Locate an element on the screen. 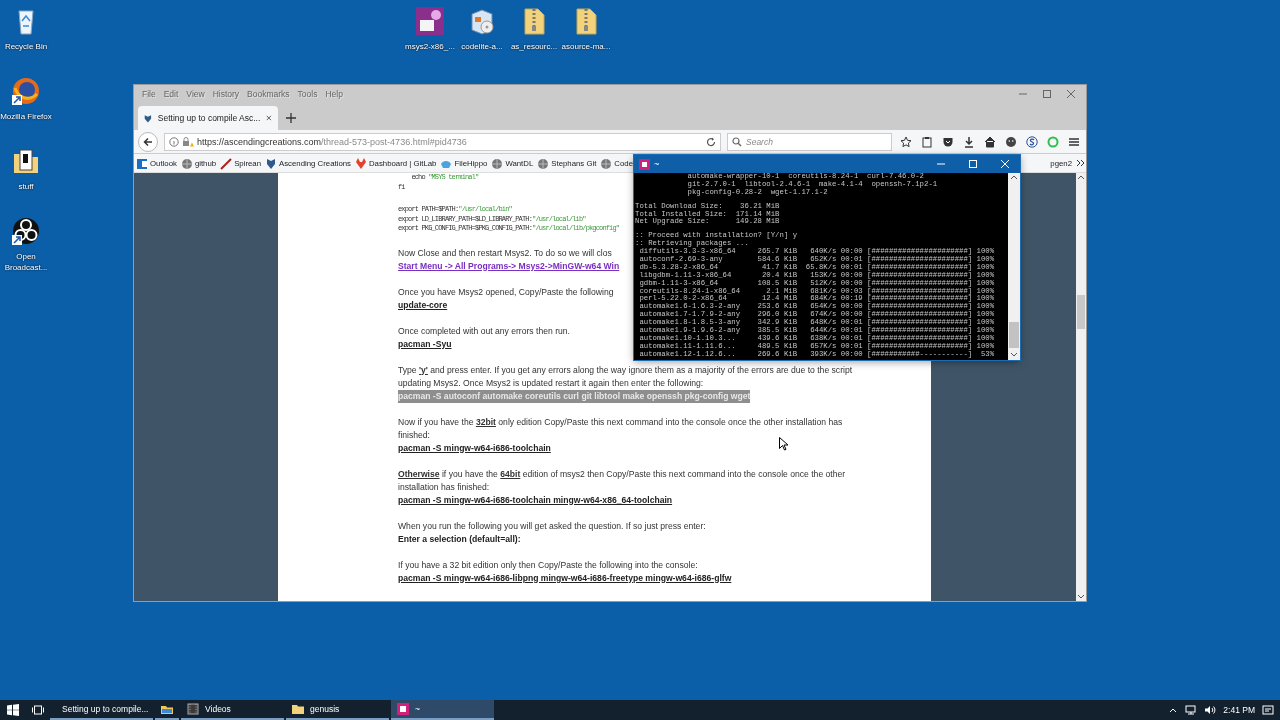 The height and width of the screenshot is (720, 1280). scroll-up-icon is located at coordinates (1081, 177).